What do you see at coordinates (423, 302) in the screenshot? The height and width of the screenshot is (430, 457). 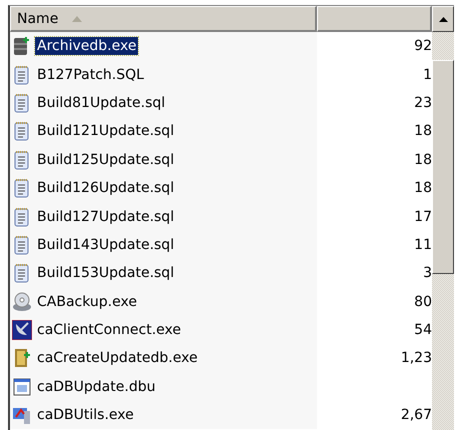 I see `file-size: 80` at bounding box center [423, 302].